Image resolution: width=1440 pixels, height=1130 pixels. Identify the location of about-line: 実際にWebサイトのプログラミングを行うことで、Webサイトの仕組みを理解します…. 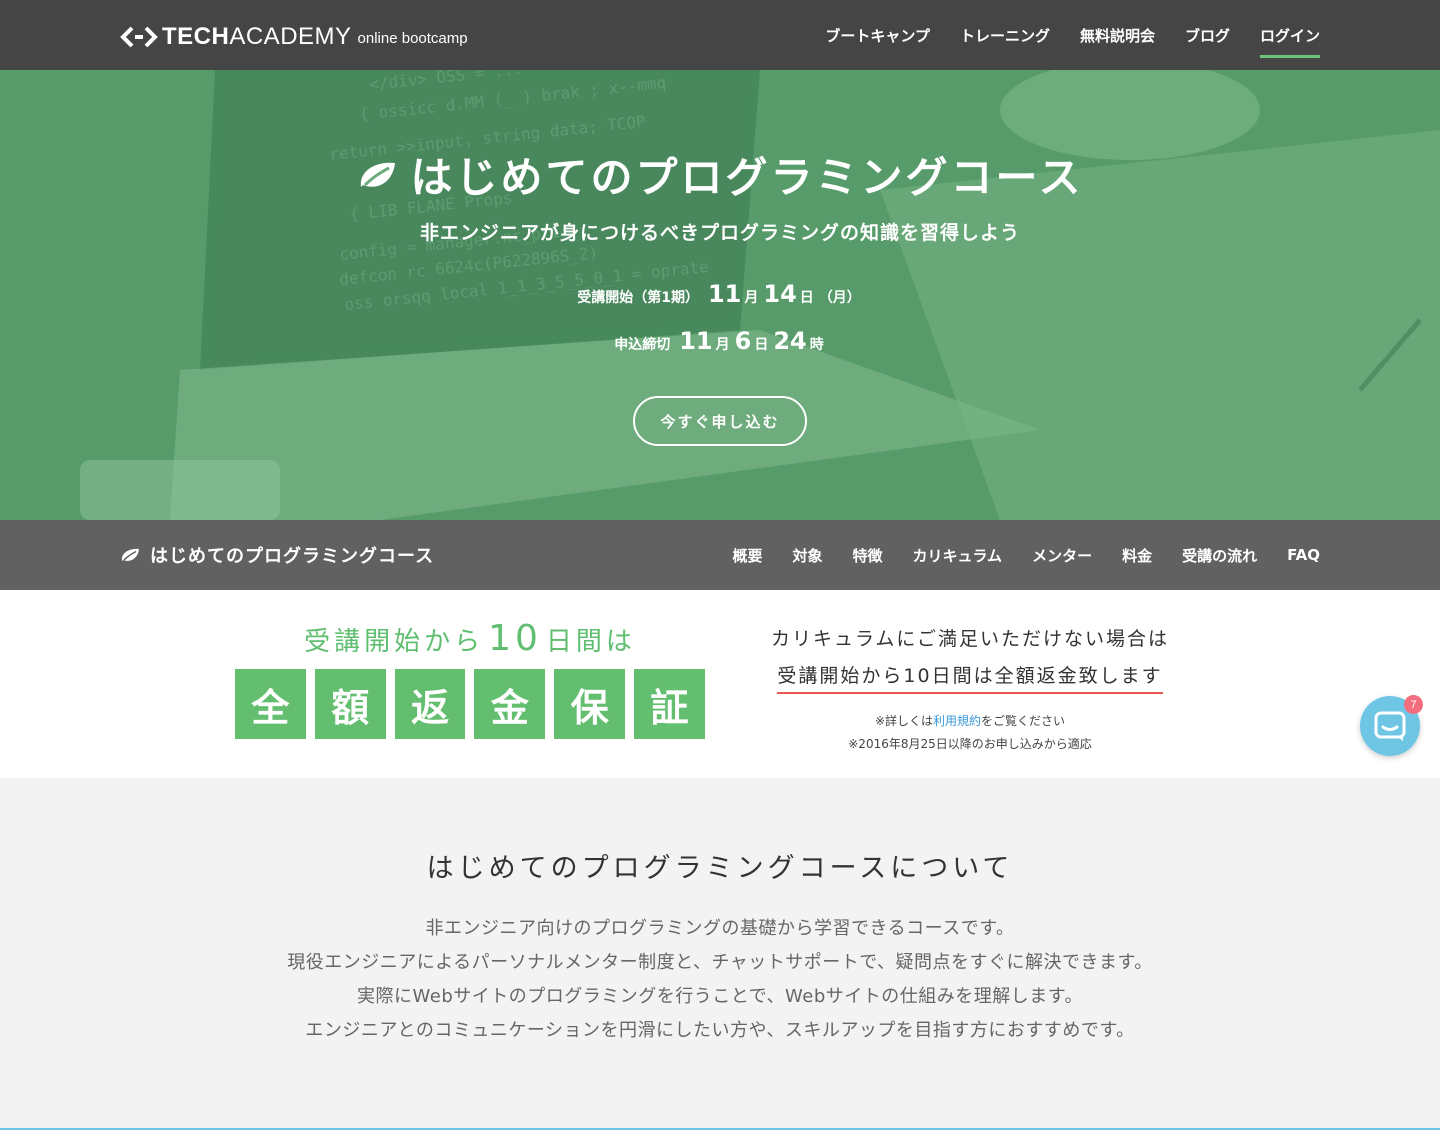
(720, 996).